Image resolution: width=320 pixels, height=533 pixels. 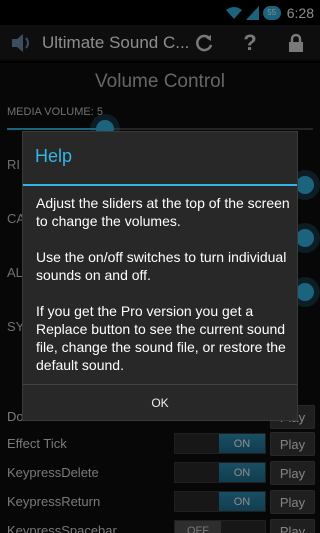 What do you see at coordinates (54, 156) in the screenshot?
I see `dialog-title: Help` at bounding box center [54, 156].